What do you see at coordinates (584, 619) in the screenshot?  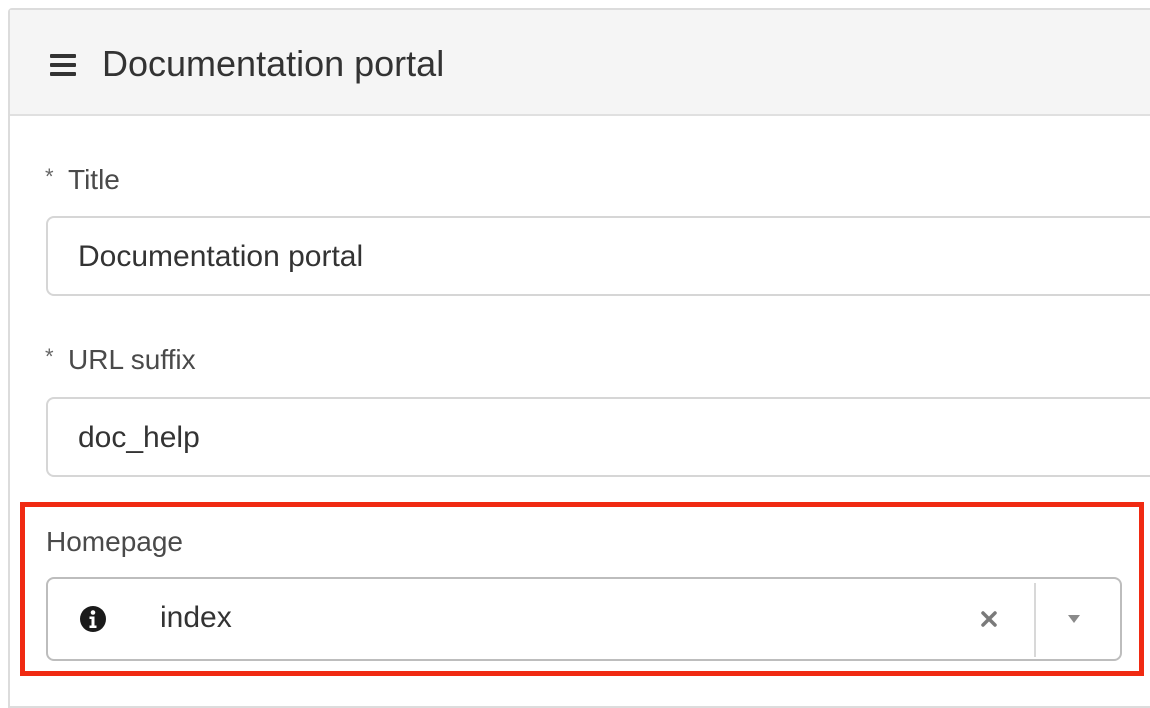 I see `homepage-select: index` at bounding box center [584, 619].